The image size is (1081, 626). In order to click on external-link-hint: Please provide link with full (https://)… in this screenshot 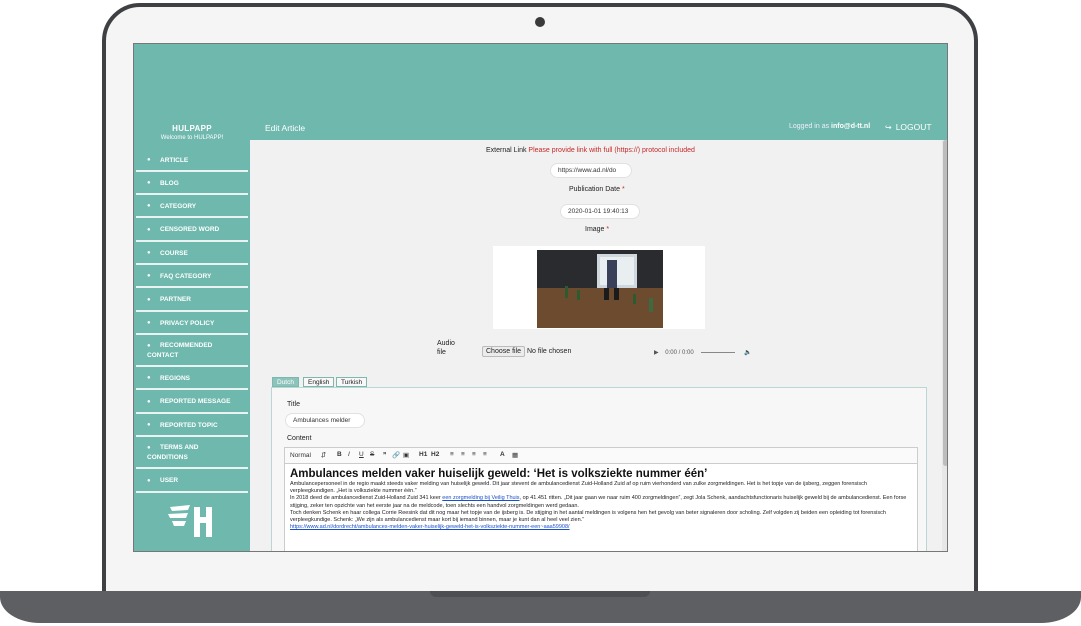, I will do `click(611, 150)`.